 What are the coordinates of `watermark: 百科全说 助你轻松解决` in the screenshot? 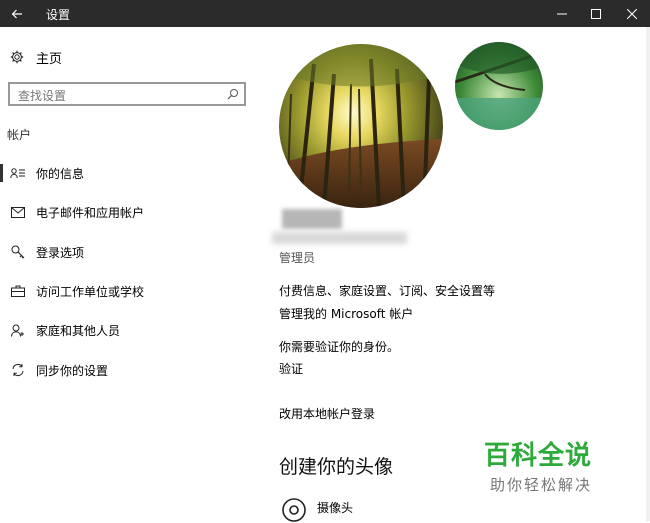 It's located at (549, 465).